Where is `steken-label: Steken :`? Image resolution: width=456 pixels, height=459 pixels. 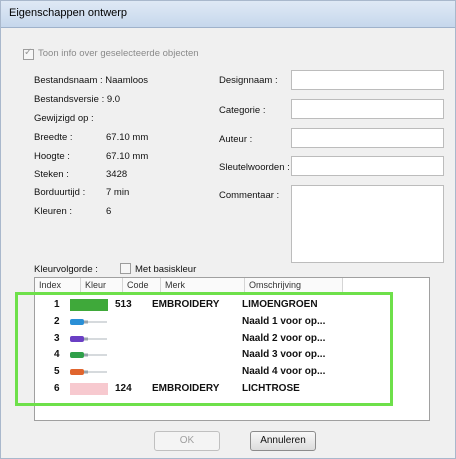 steken-label: Steken : is located at coordinates (51, 174).